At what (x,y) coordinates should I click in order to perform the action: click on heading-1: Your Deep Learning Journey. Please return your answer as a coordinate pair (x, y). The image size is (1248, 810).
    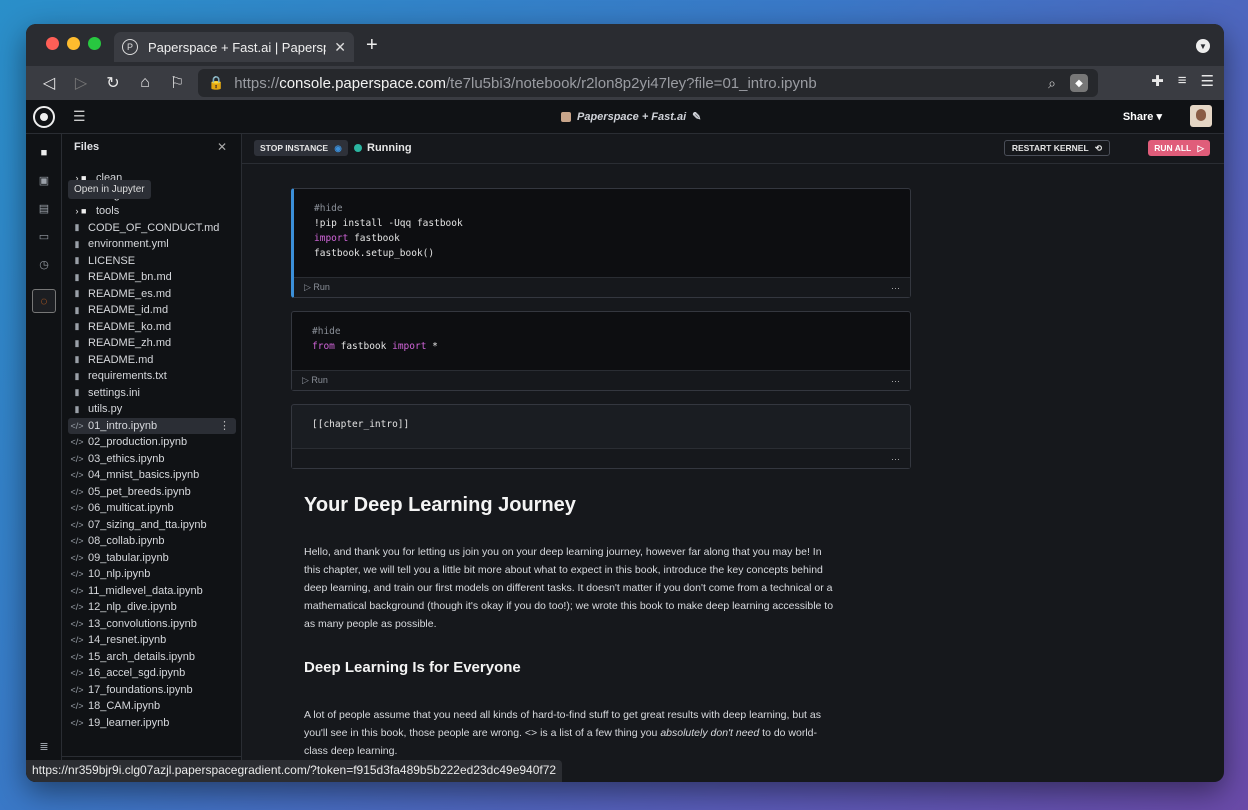
    Looking at the image, I should click on (440, 505).